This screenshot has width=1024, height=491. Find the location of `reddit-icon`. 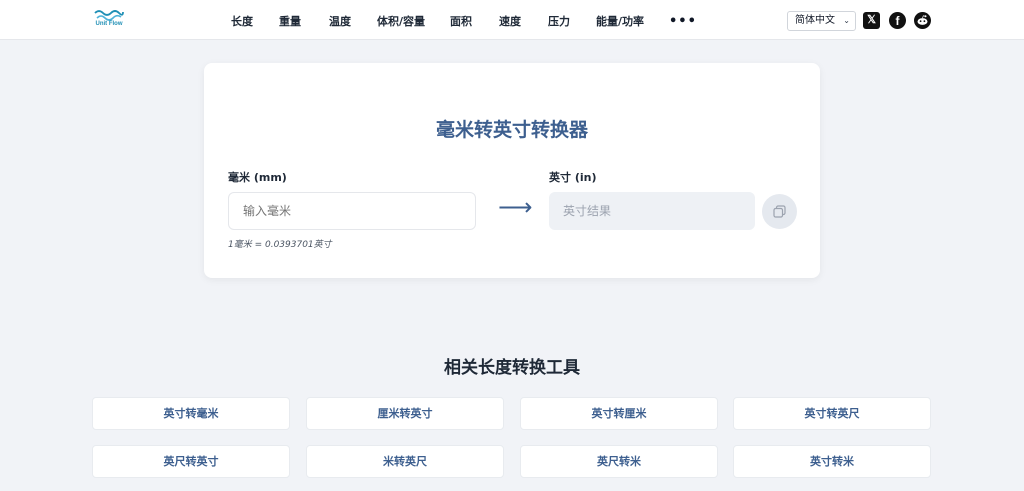

reddit-icon is located at coordinates (922, 20).